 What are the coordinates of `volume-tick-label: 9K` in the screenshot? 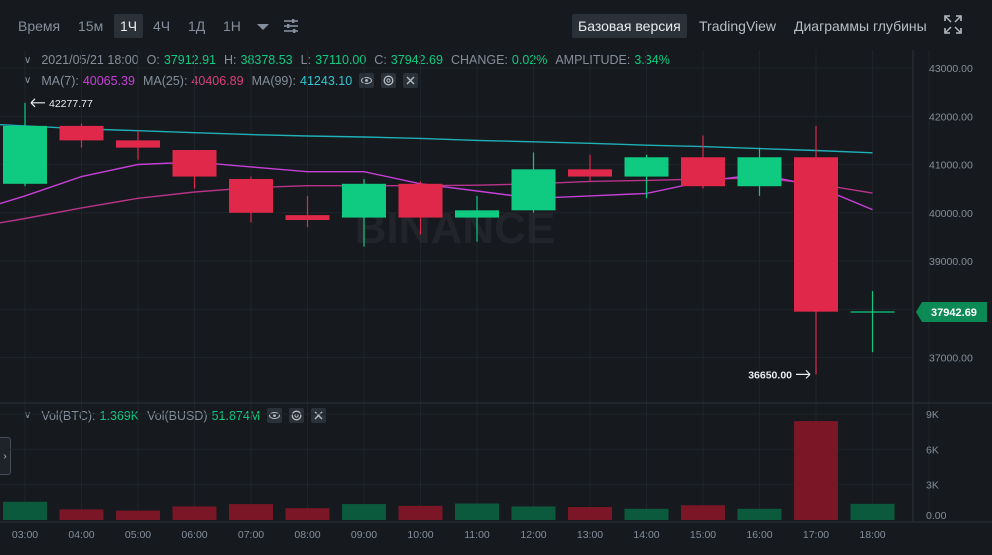 It's located at (932, 415).